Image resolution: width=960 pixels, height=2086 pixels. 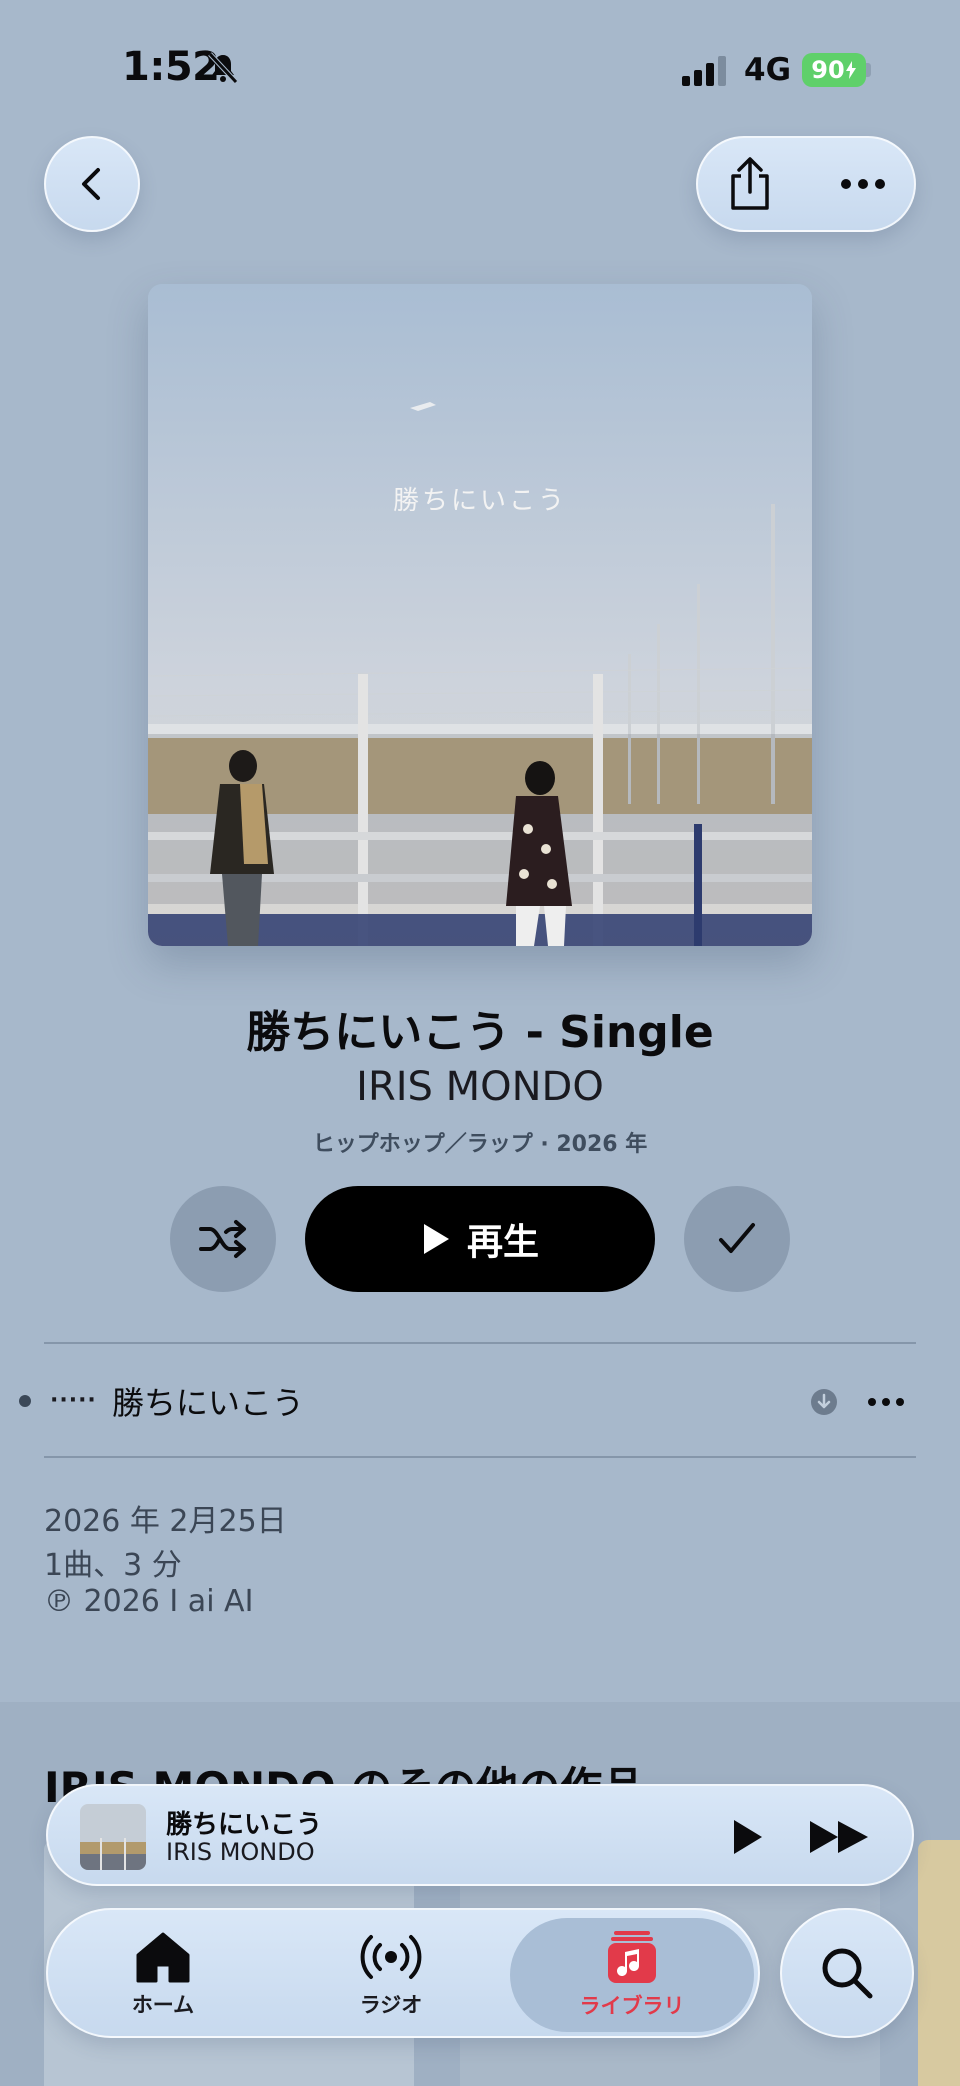 What do you see at coordinates (868, 70) in the screenshot?
I see `battery-tip` at bounding box center [868, 70].